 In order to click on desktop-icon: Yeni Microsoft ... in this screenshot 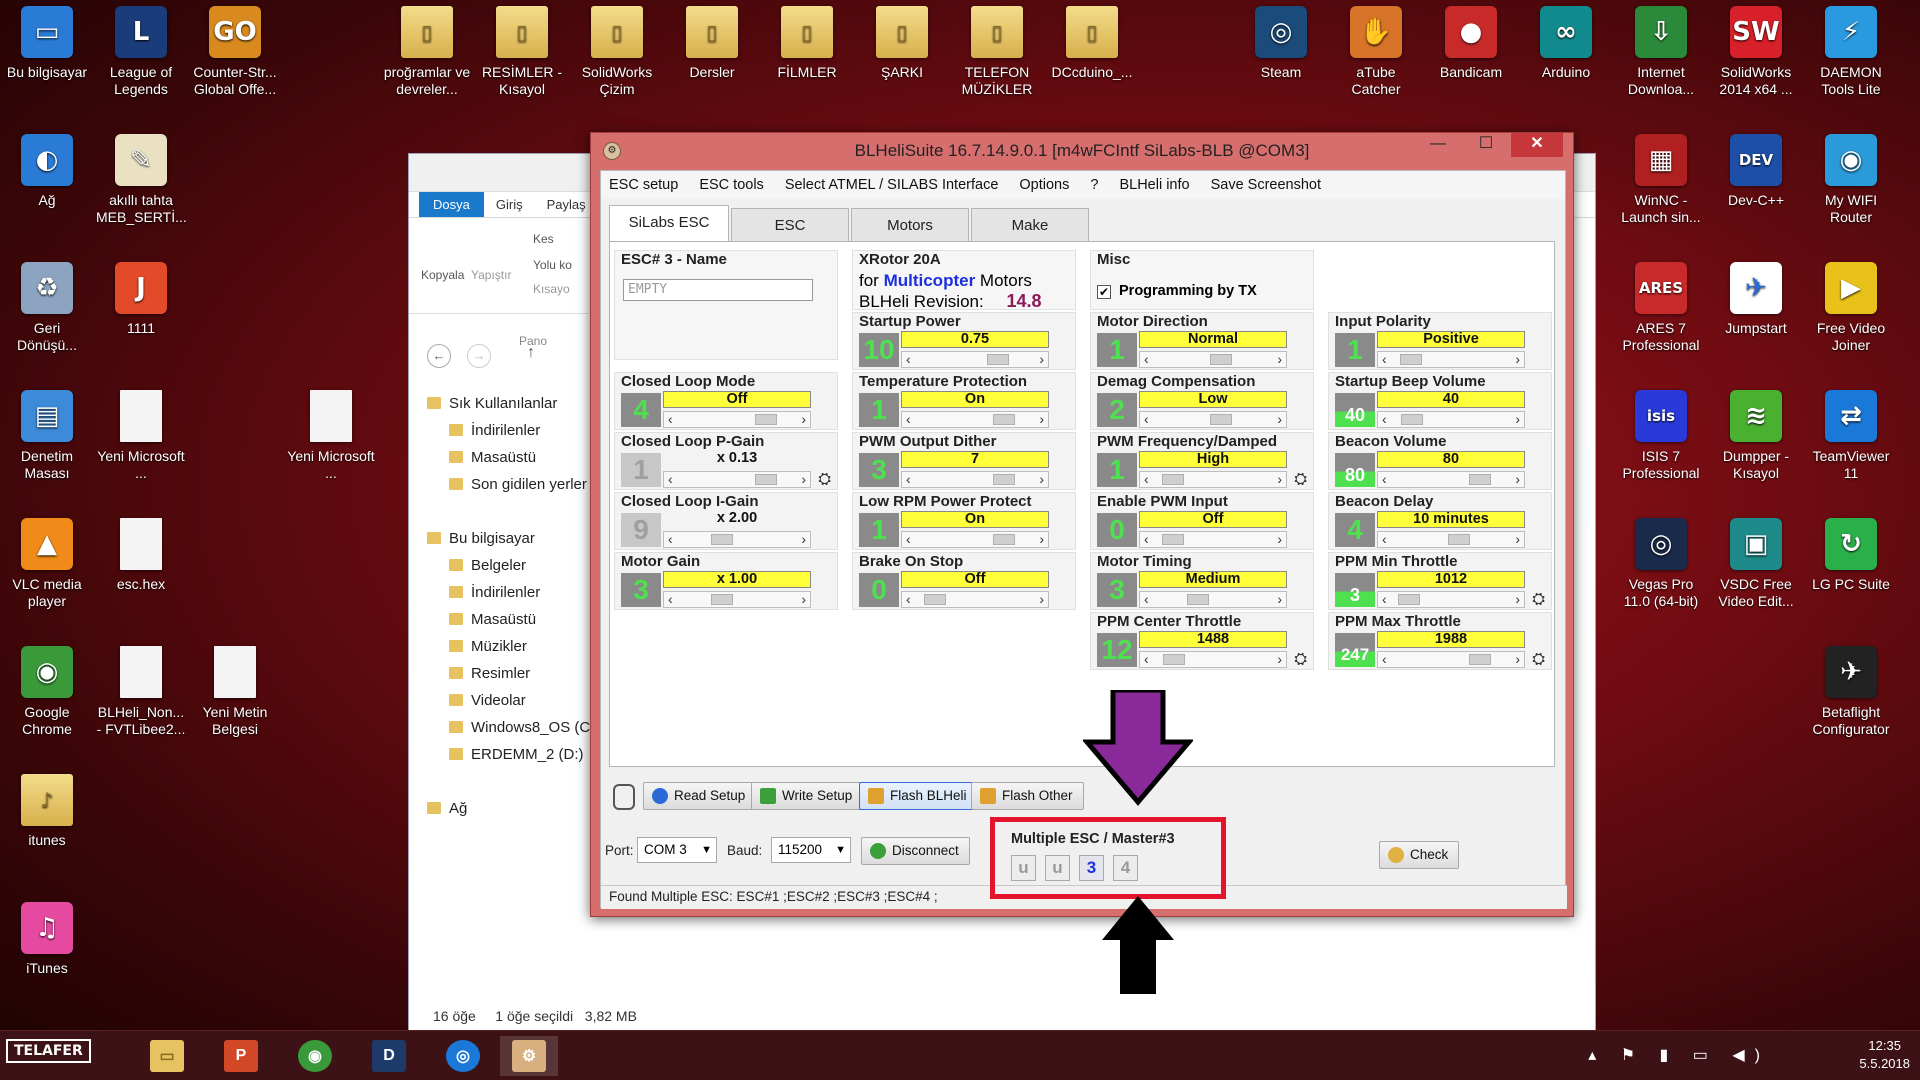, I will do `click(331, 436)`.